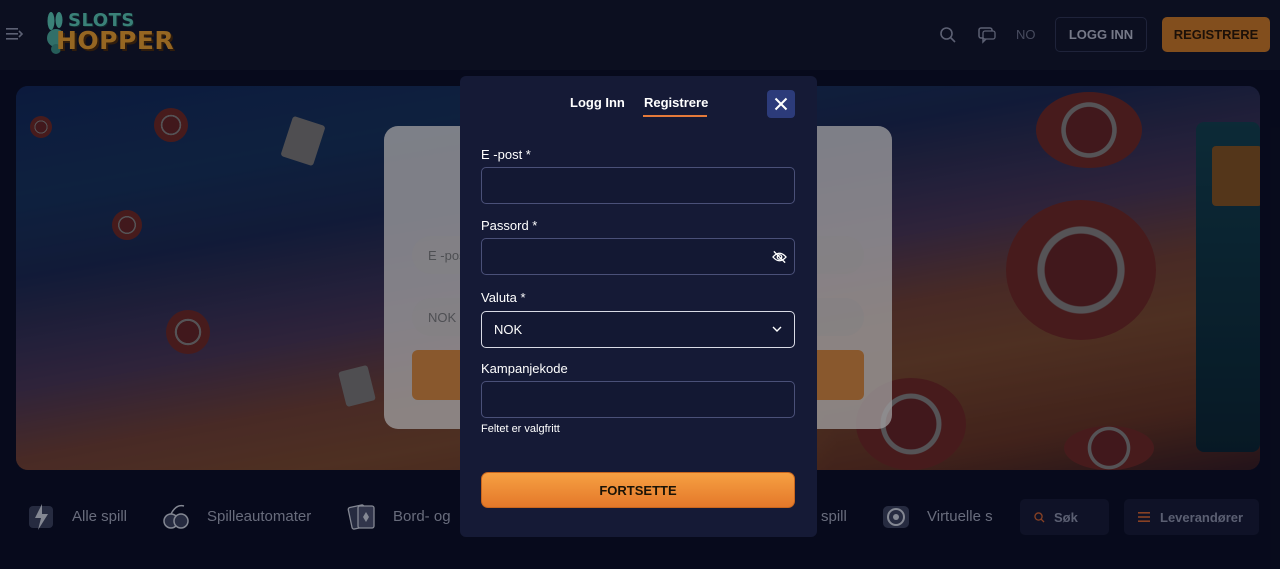 Image resolution: width=1280 pixels, height=569 pixels. What do you see at coordinates (597, 102) in the screenshot?
I see `tab-login: Logg Inn` at bounding box center [597, 102].